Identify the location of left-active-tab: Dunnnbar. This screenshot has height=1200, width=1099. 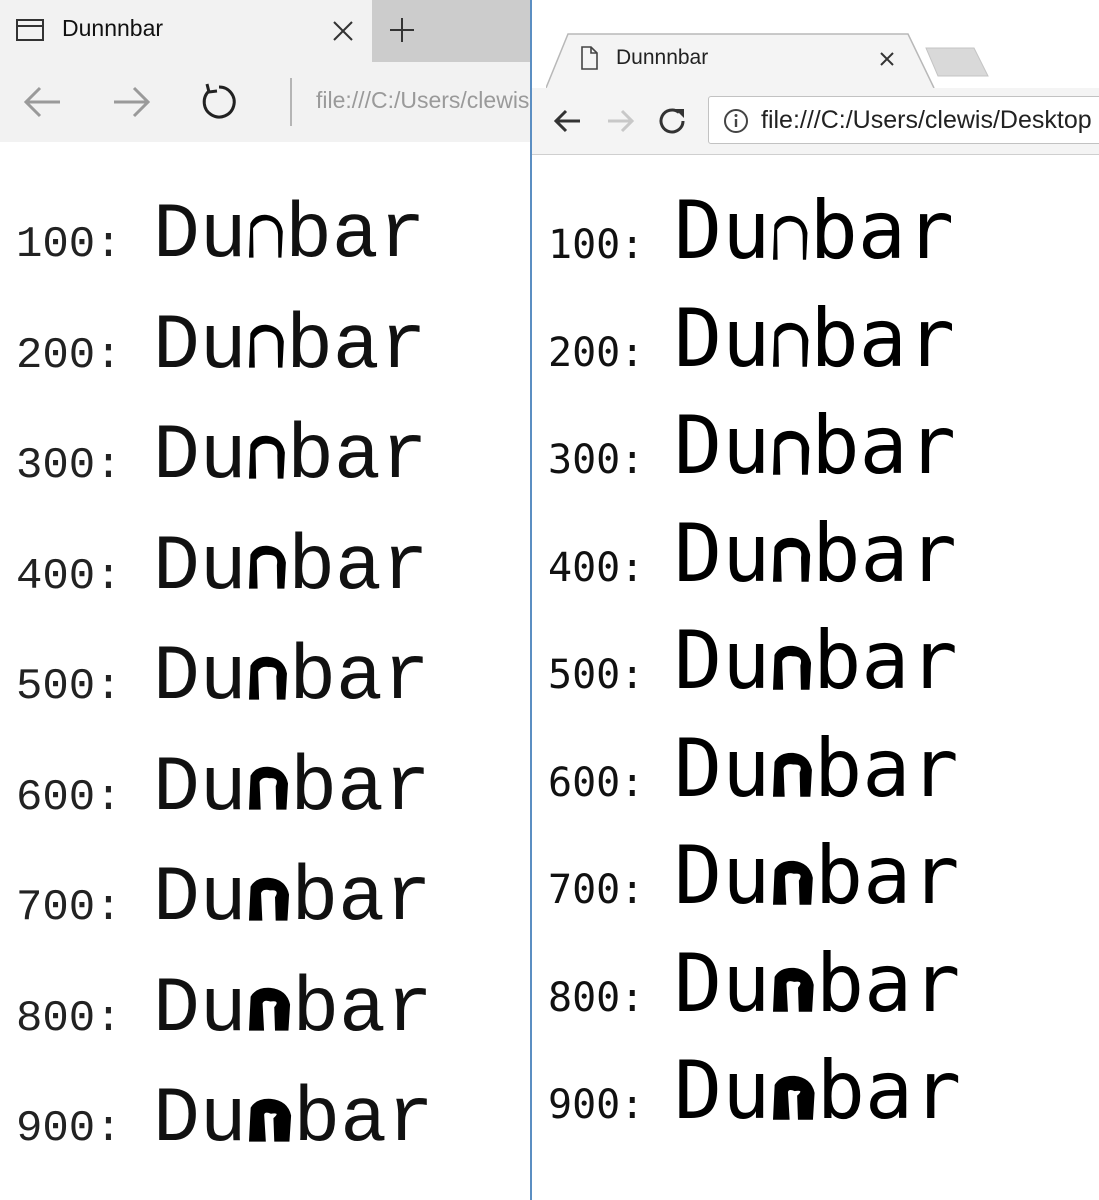
(186, 31).